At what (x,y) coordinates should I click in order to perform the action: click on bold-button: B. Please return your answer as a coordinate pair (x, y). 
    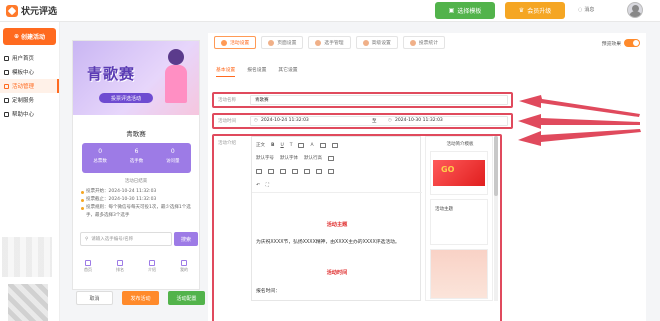
    Looking at the image, I should click on (272, 145).